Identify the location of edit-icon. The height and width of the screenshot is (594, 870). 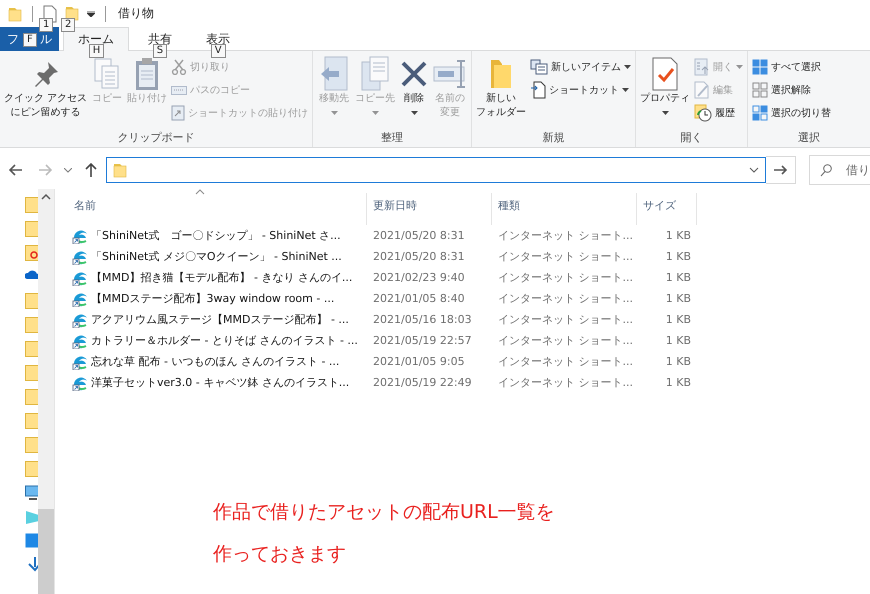
(702, 89).